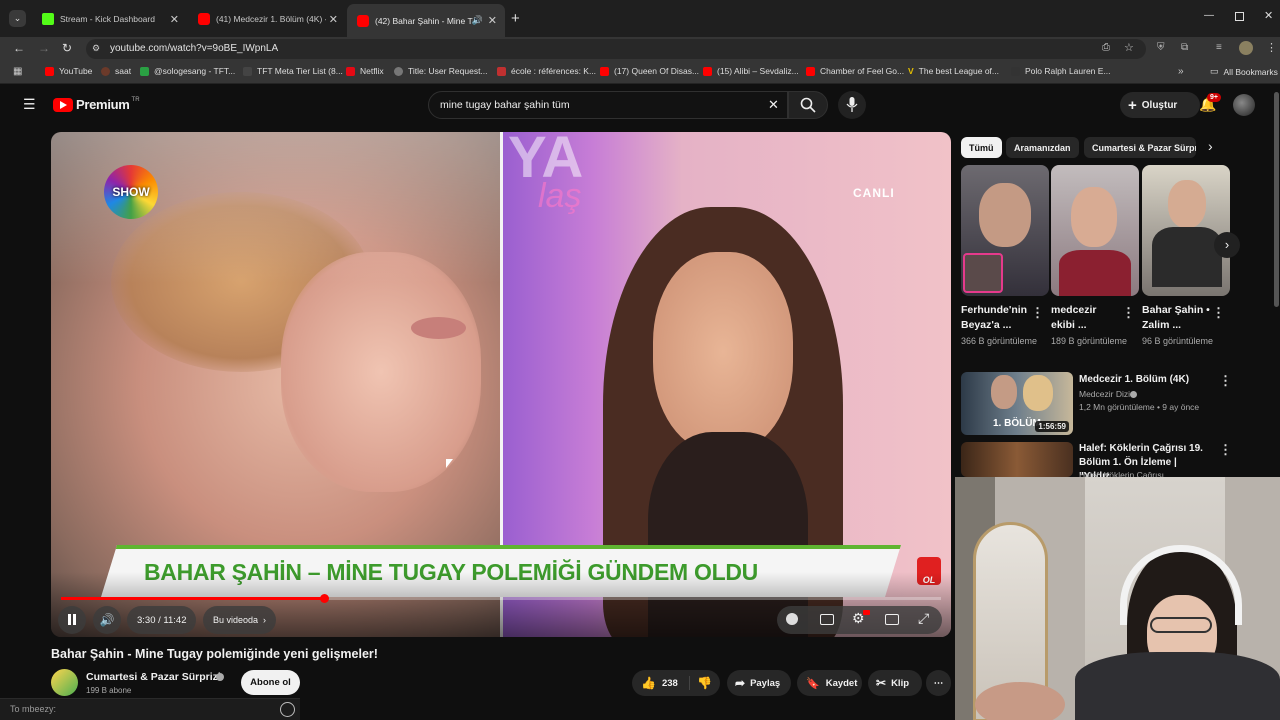  I want to click on hamburger-menu-icon: ☰, so click(29, 104).